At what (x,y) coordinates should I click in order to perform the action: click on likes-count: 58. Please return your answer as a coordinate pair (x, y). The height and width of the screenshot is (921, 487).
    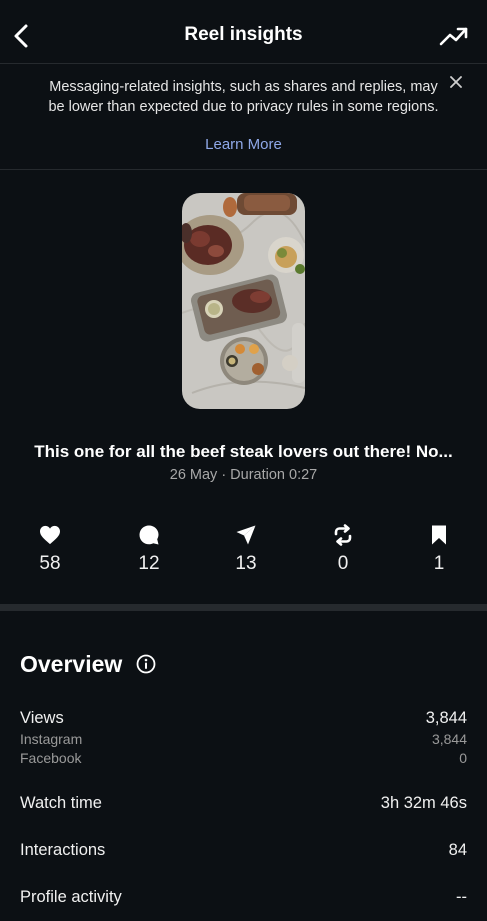
    Looking at the image, I should click on (50, 563).